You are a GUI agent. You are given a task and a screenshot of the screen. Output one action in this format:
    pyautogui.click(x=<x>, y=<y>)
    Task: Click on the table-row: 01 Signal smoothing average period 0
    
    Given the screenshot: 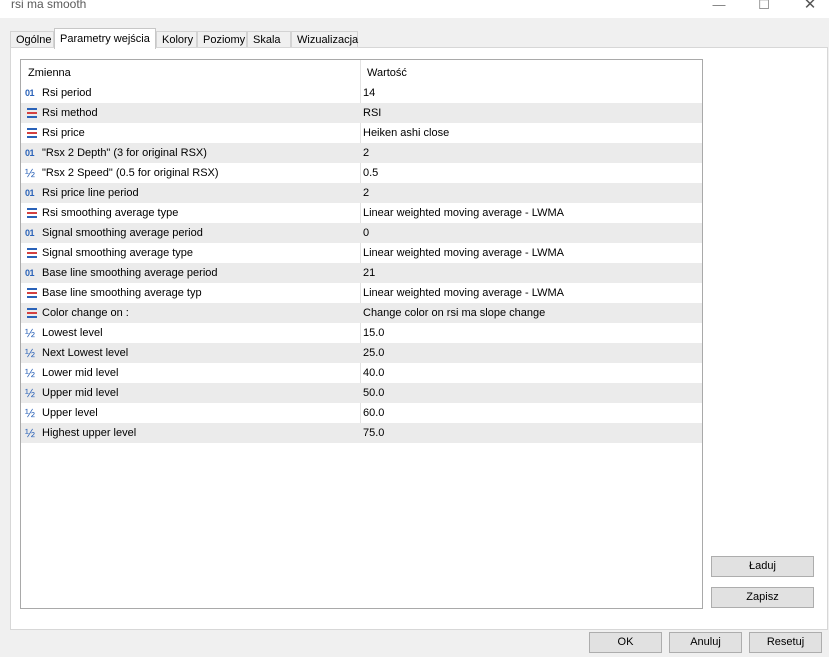 What is the action you would take?
    pyautogui.click(x=361, y=233)
    